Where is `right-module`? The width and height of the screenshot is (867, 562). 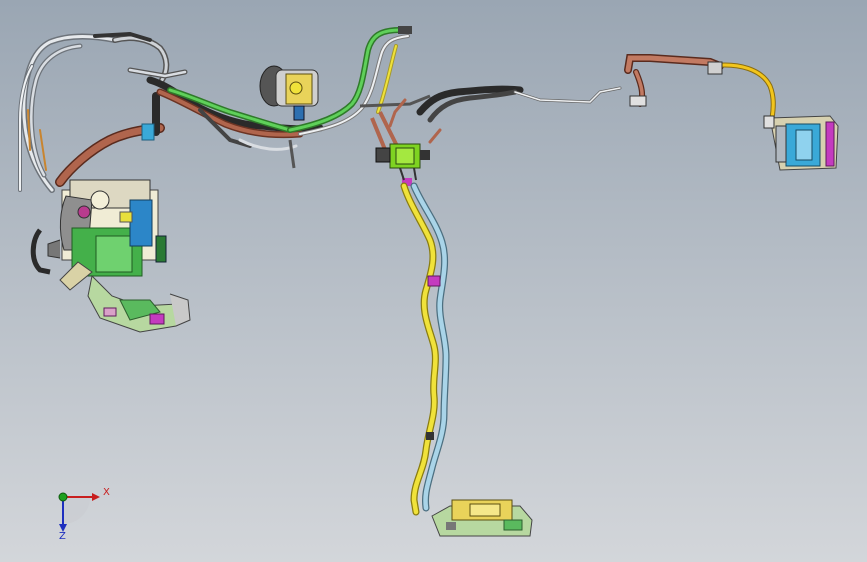 right-module is located at coordinates (801, 143).